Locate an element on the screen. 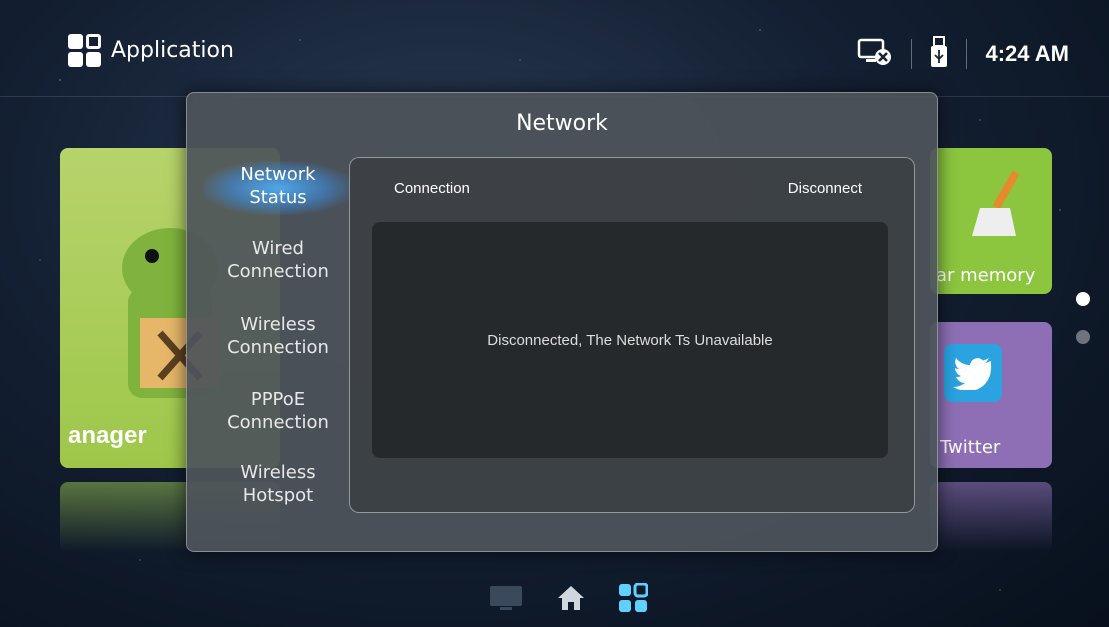  tile-label: anager is located at coordinates (107, 435).